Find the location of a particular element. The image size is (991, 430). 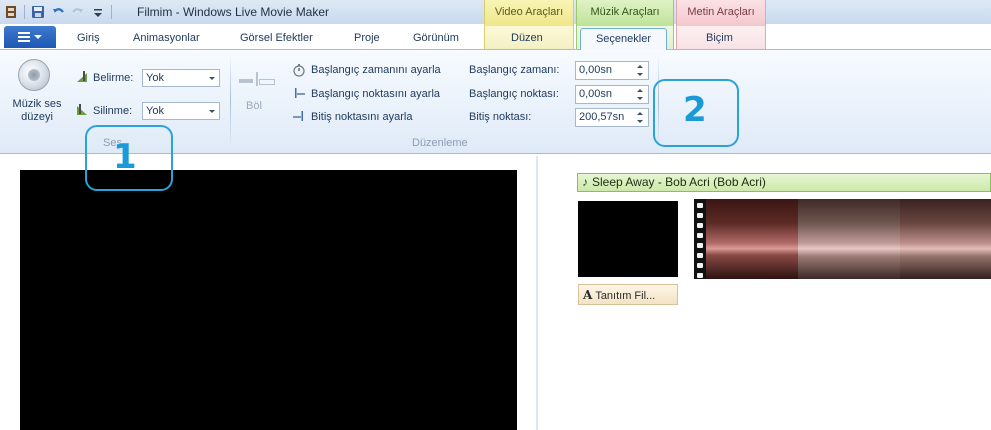

belirme-label: Belirme: is located at coordinates (113, 78).